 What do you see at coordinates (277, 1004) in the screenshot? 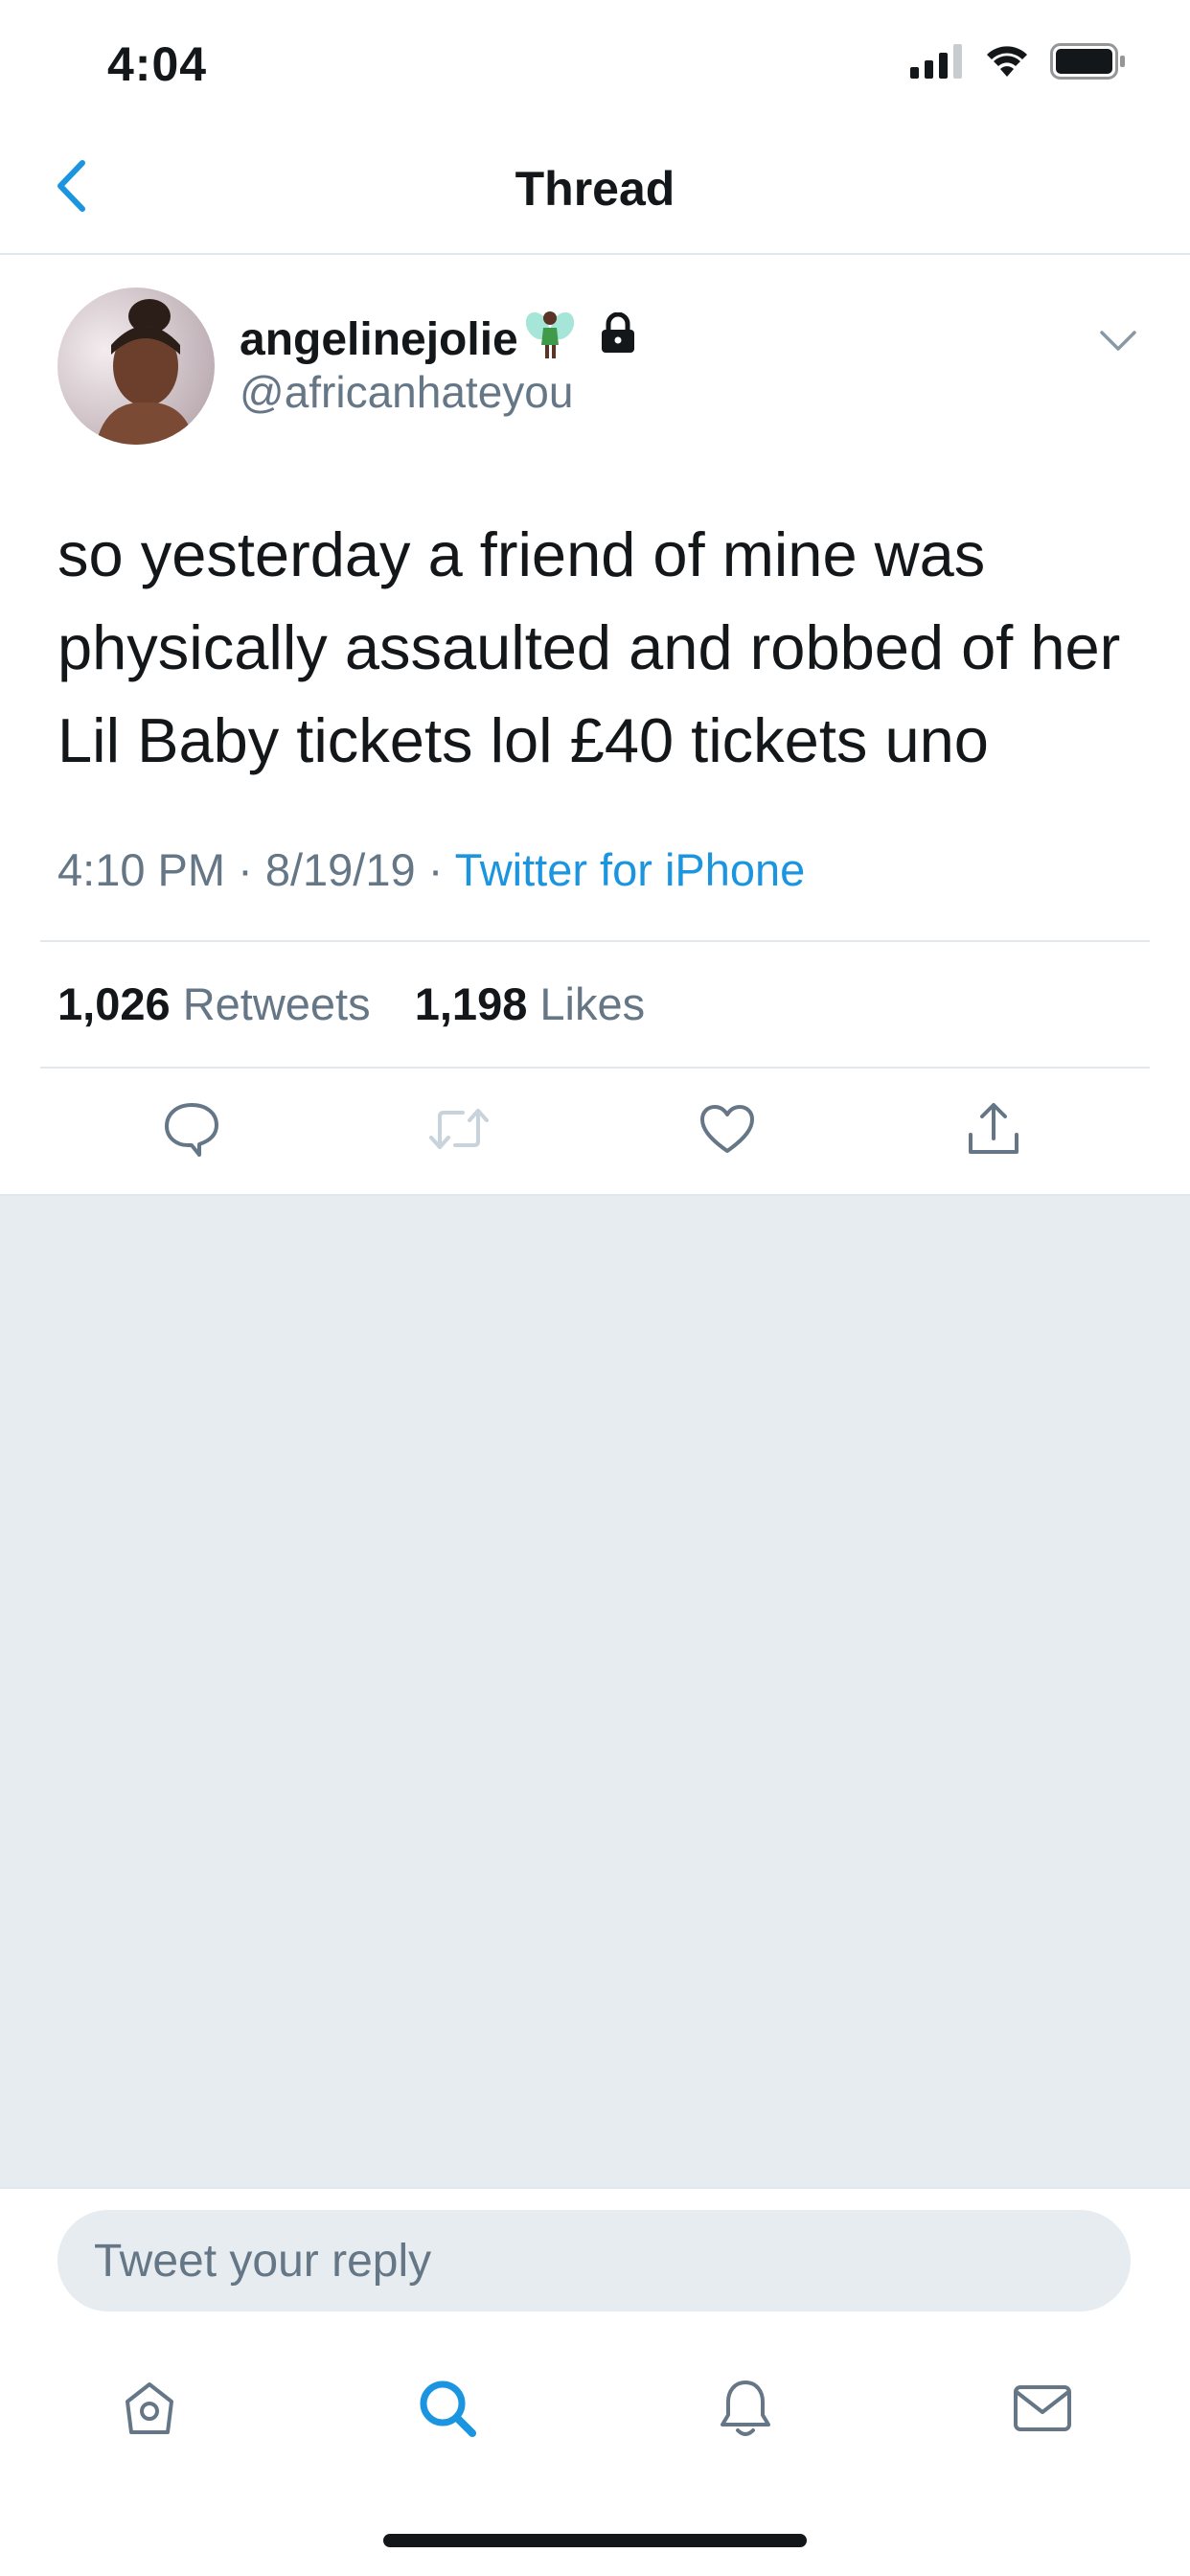
I see `retweets-label: Retweets` at bounding box center [277, 1004].